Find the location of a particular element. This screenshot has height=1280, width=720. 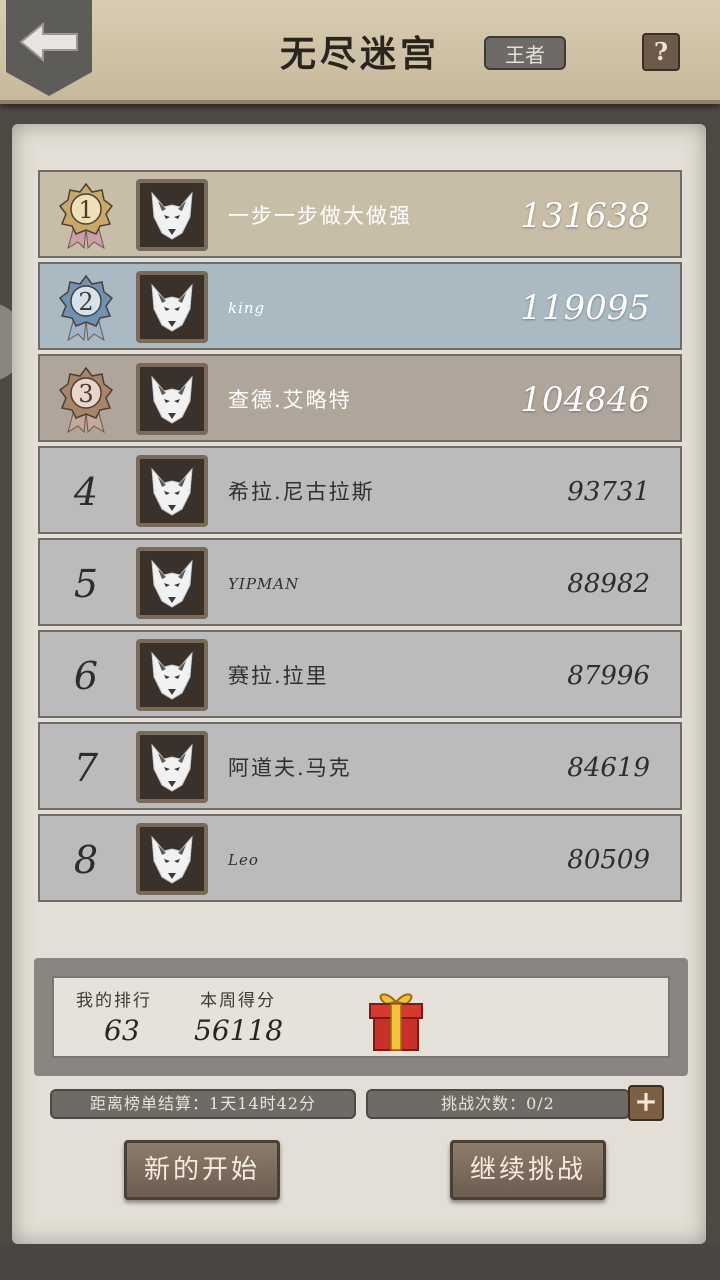

rank-medal-icon: 3 is located at coordinates (86, 400).